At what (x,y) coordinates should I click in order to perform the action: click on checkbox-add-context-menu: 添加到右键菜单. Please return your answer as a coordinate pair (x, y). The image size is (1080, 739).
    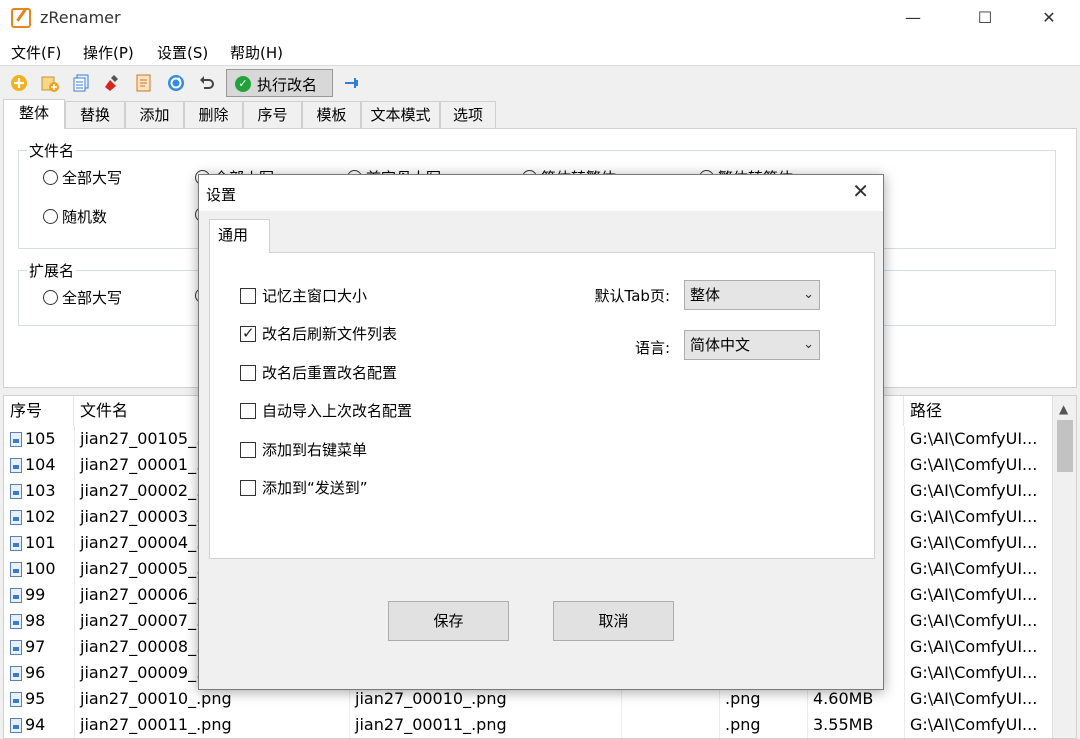
    Looking at the image, I should click on (303, 449).